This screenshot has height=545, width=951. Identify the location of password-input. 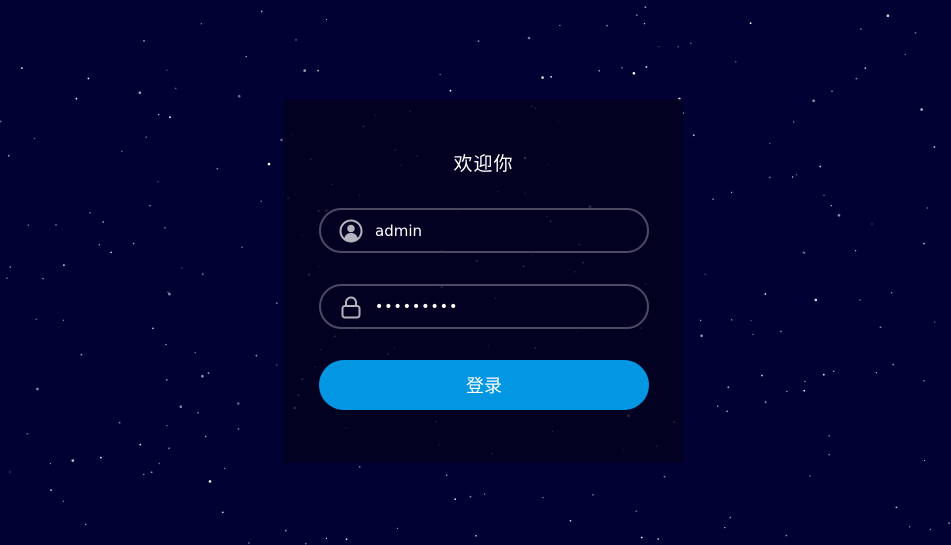
(500, 306).